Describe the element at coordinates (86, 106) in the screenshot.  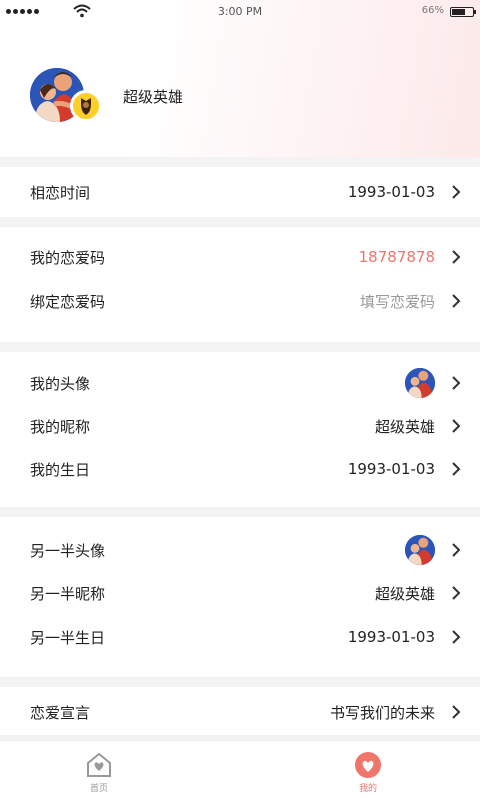
I see `guardian-badge-icon` at that location.